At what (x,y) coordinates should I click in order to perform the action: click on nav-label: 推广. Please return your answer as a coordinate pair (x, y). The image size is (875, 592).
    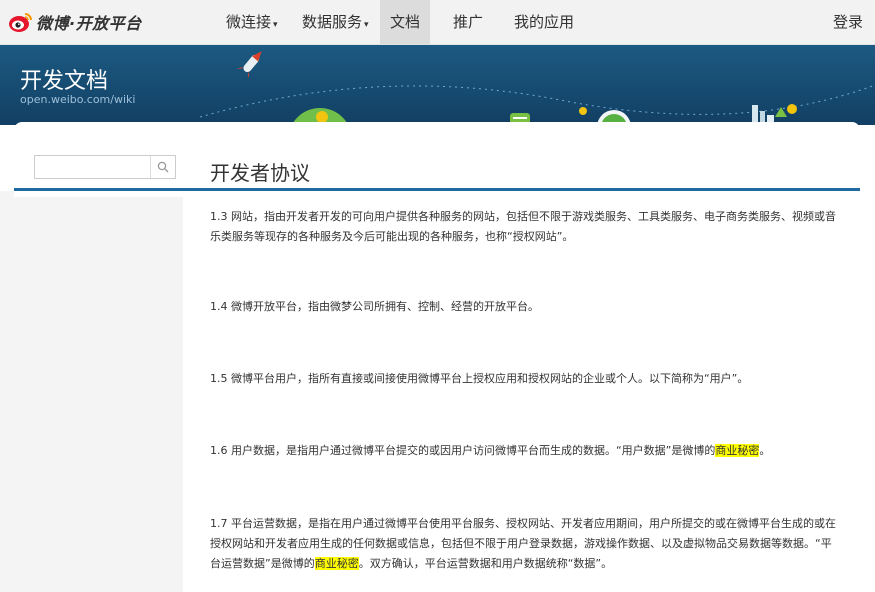
    Looking at the image, I should click on (468, 22).